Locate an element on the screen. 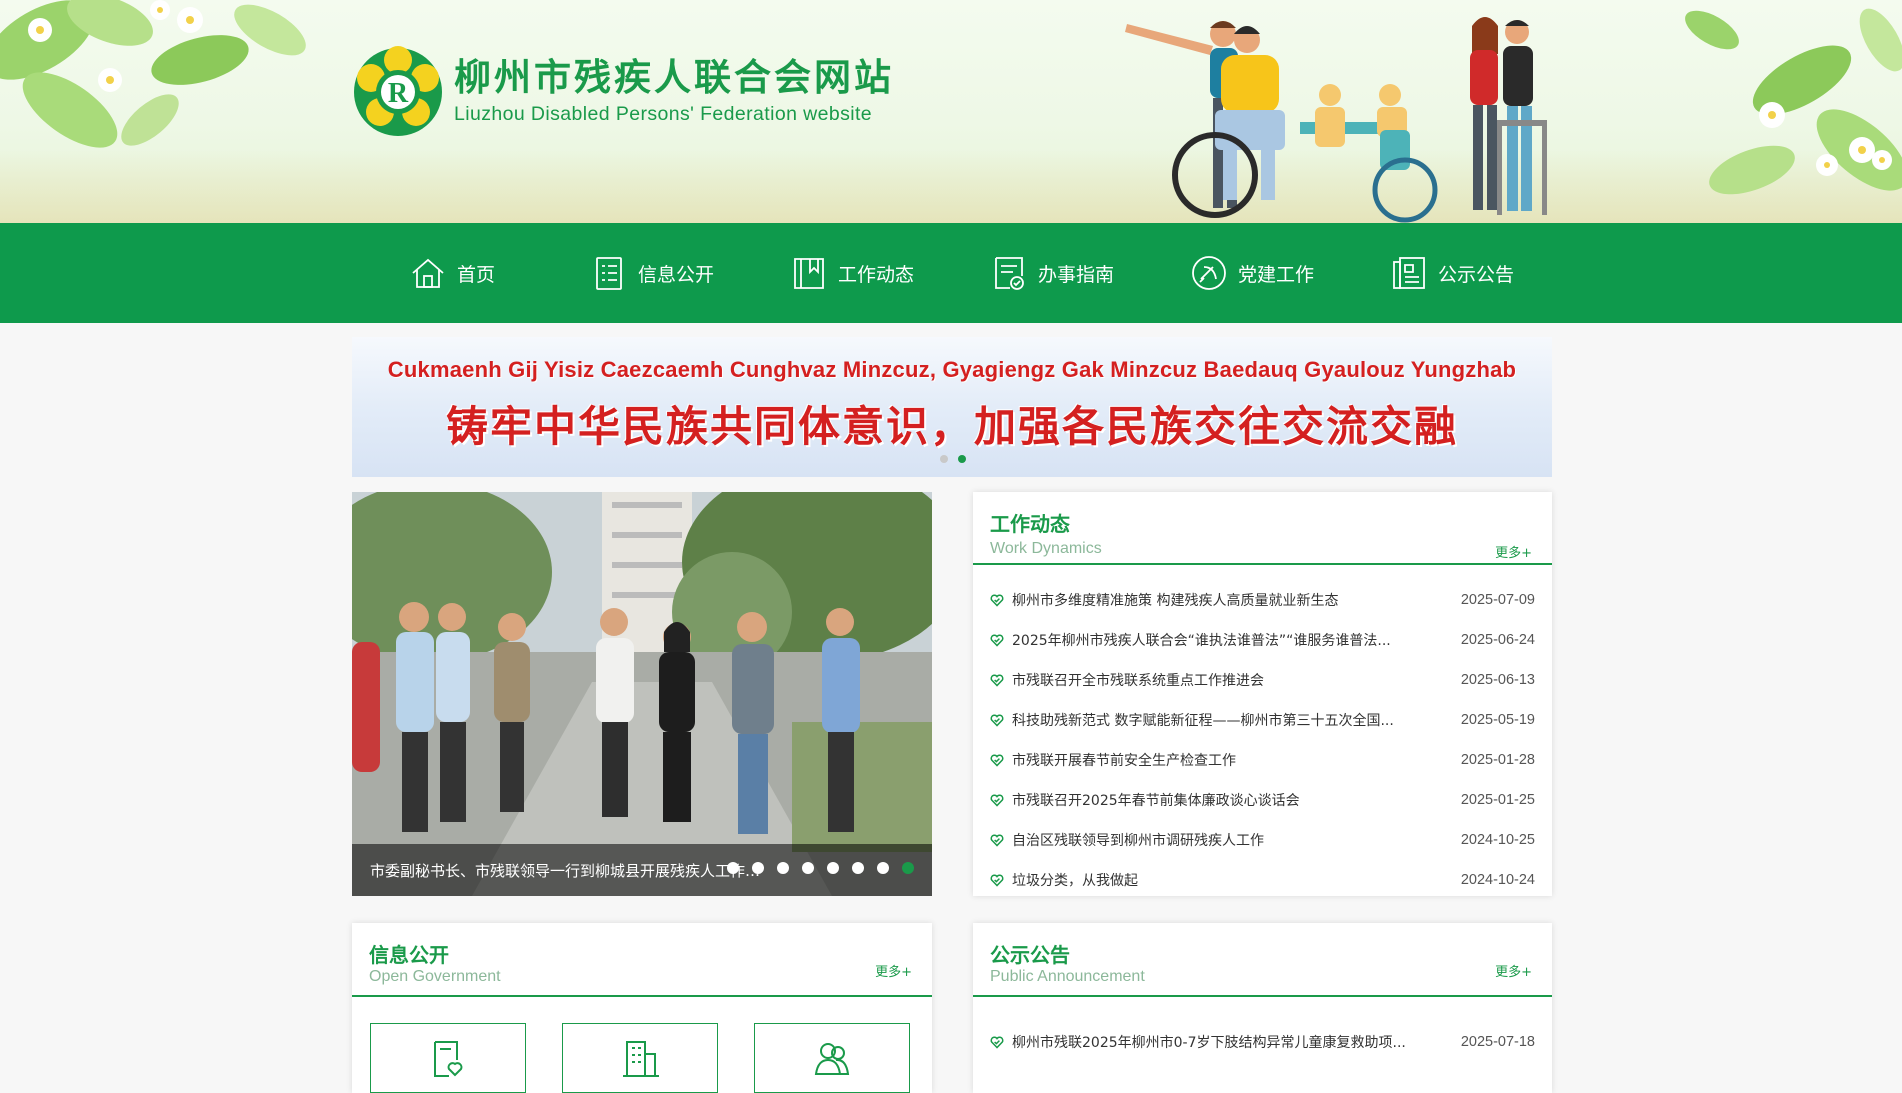 This screenshot has width=1902, height=1093. list-item-date: 2025-07-18 is located at coordinates (1497, 1042).